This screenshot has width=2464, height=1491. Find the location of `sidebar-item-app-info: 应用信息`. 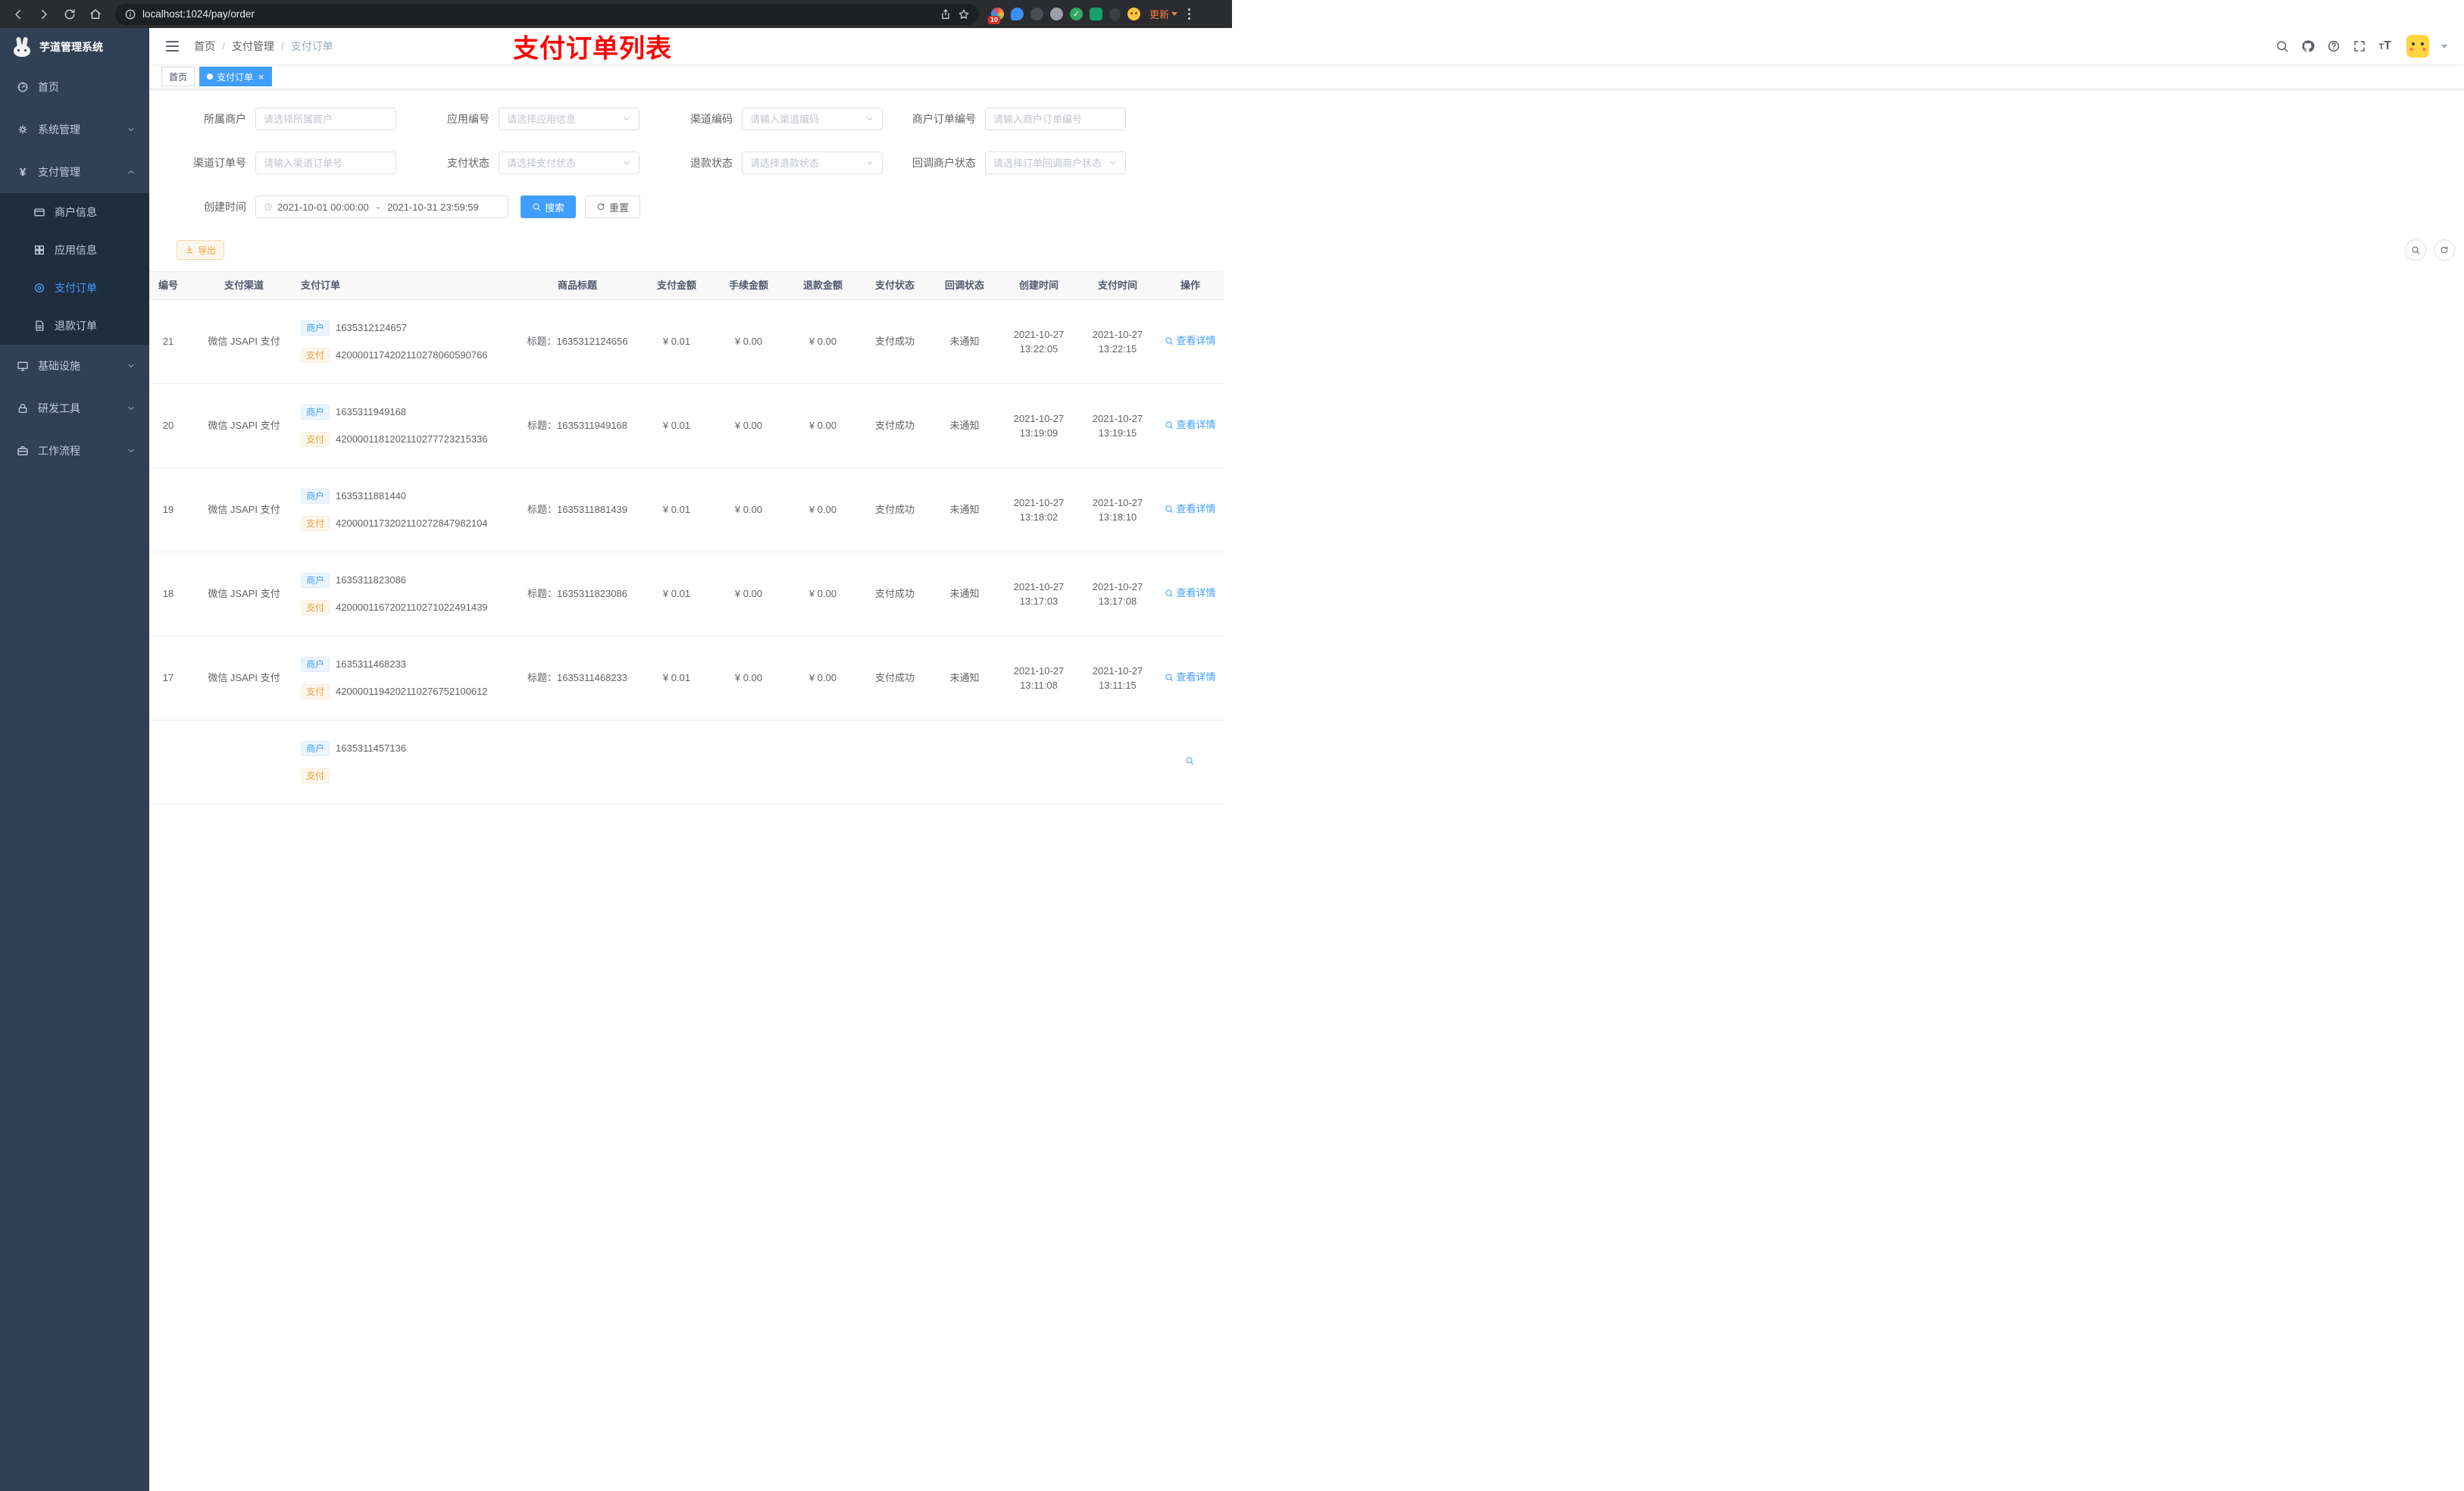

sidebar-item-app-info: 应用信息 is located at coordinates (74, 250).